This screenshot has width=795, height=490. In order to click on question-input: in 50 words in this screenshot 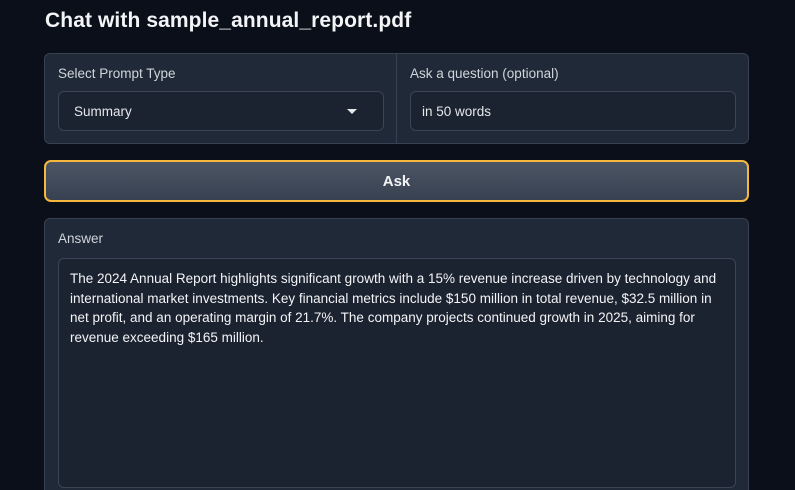, I will do `click(573, 111)`.